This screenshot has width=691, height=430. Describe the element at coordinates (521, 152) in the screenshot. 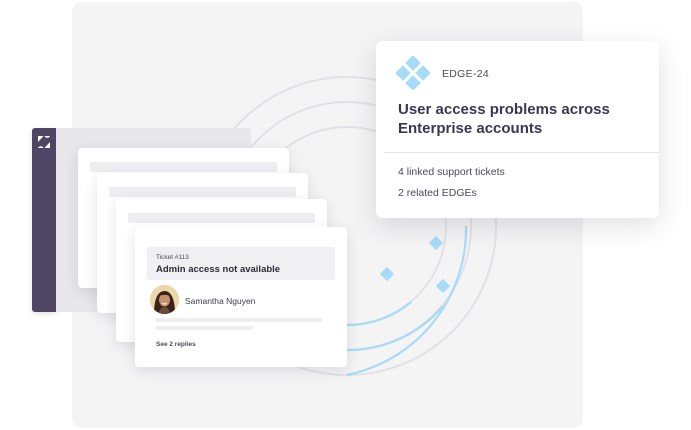

I see `divider` at that location.